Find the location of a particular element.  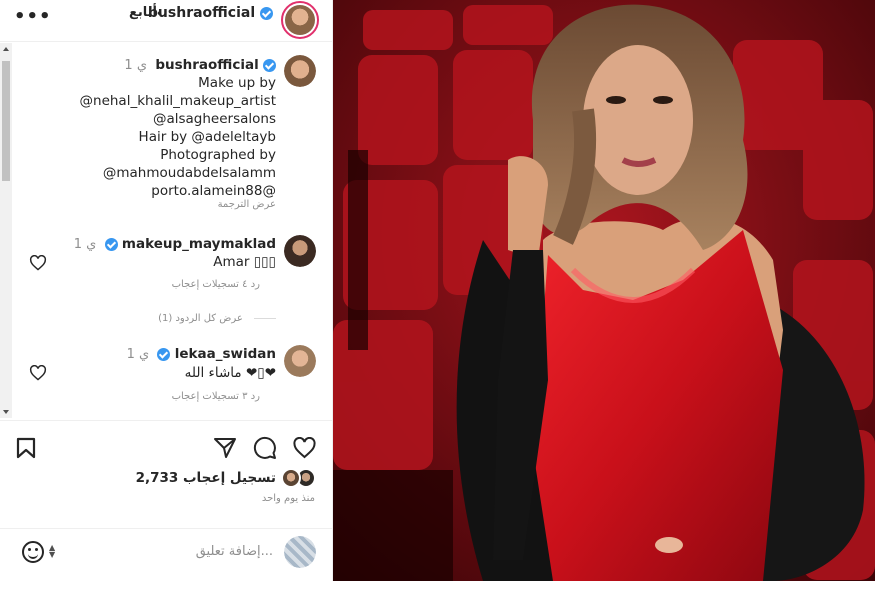

caption-mention: @alsagheersalons is located at coordinates (214, 119).